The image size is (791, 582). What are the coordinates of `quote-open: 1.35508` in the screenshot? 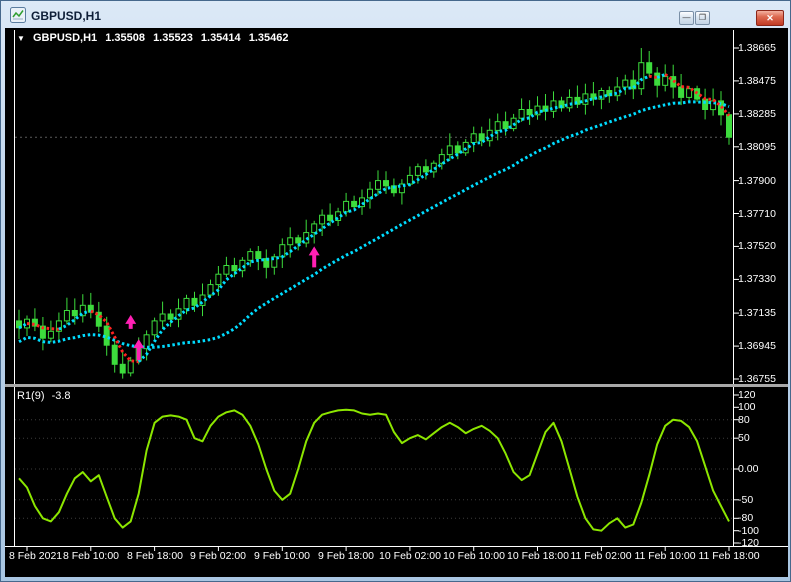 It's located at (125, 38).